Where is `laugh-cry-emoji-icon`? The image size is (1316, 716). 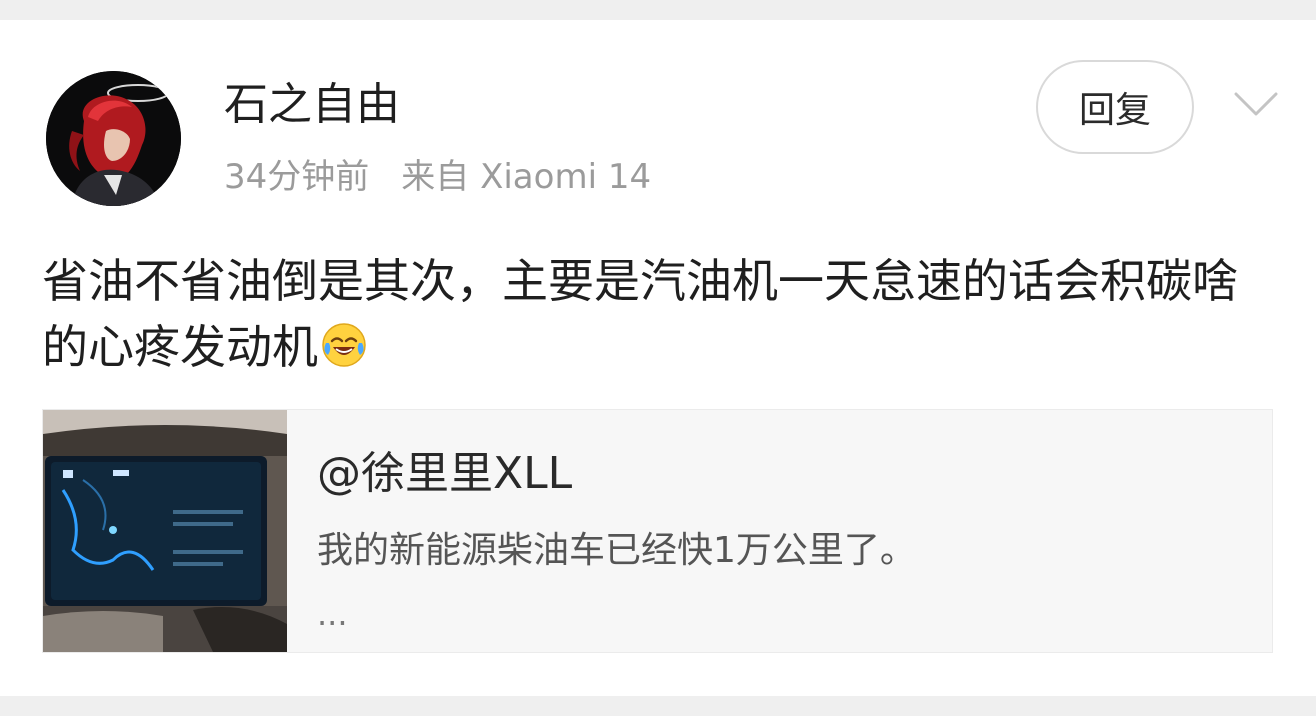
laugh-cry-emoji-icon is located at coordinates (344, 344).